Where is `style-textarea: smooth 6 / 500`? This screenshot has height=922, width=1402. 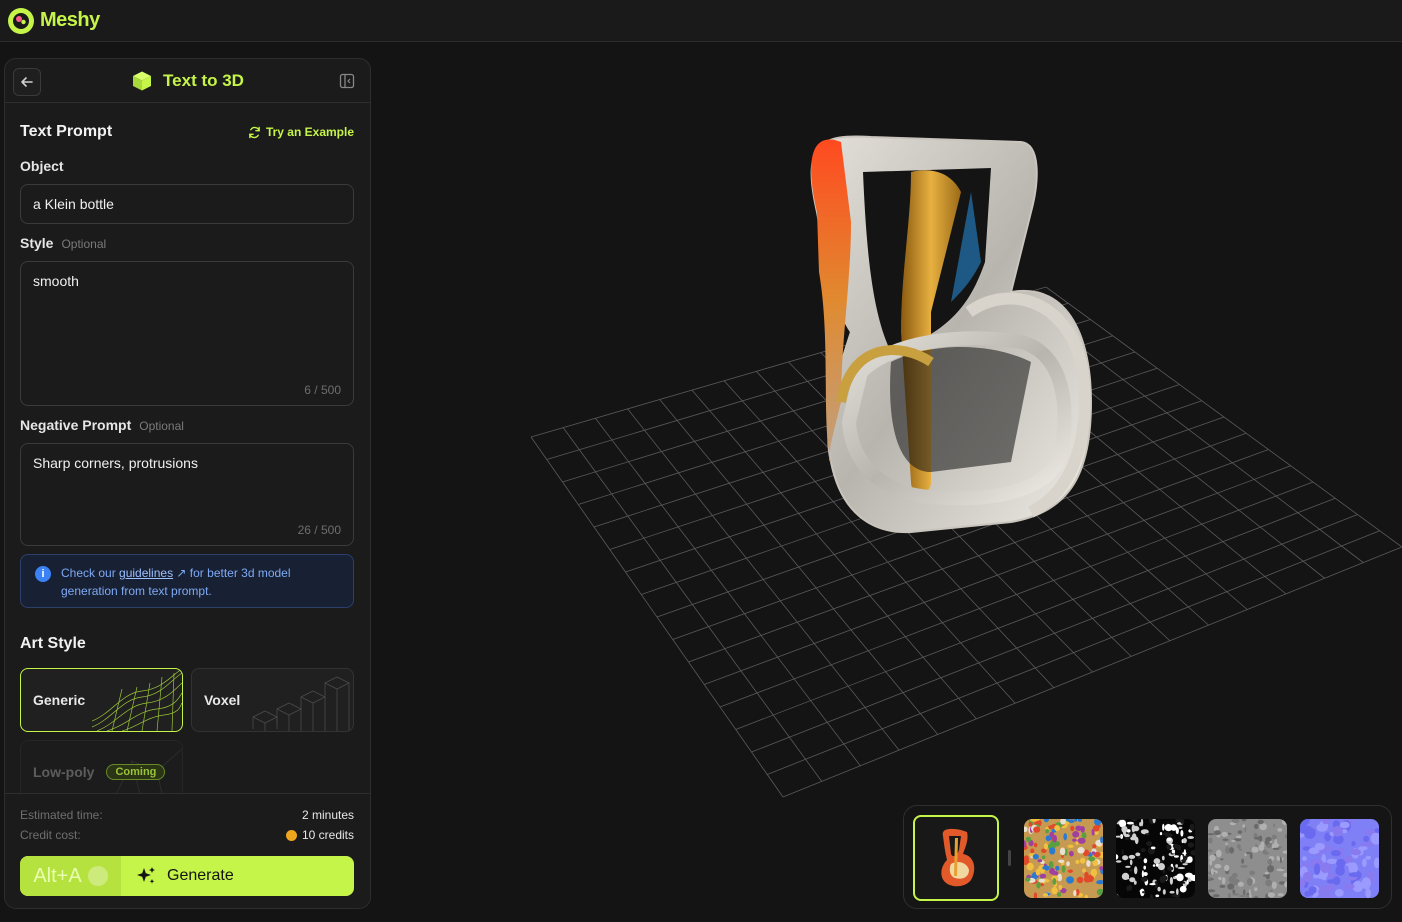
style-textarea: smooth 6 / 500 is located at coordinates (187, 333).